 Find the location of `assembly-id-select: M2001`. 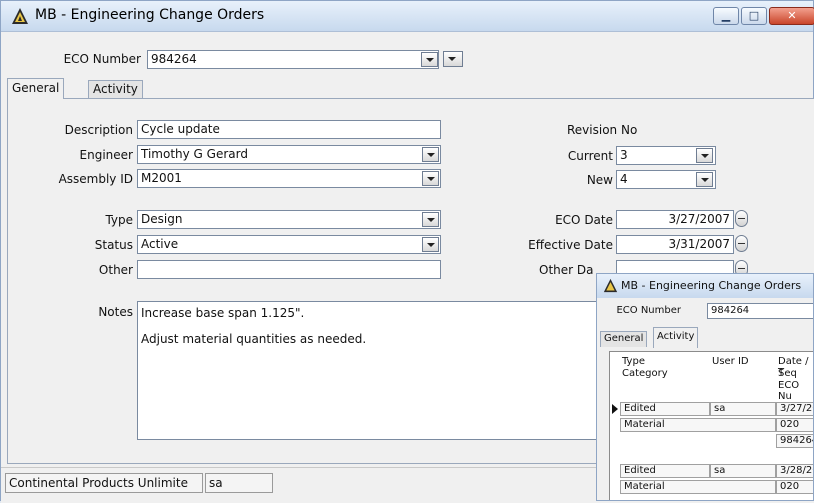

assembly-id-select: M2001 is located at coordinates (289, 178).